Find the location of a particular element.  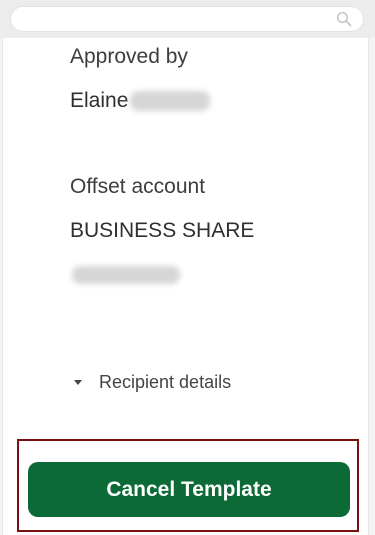

redacted-surname is located at coordinates (170, 101).